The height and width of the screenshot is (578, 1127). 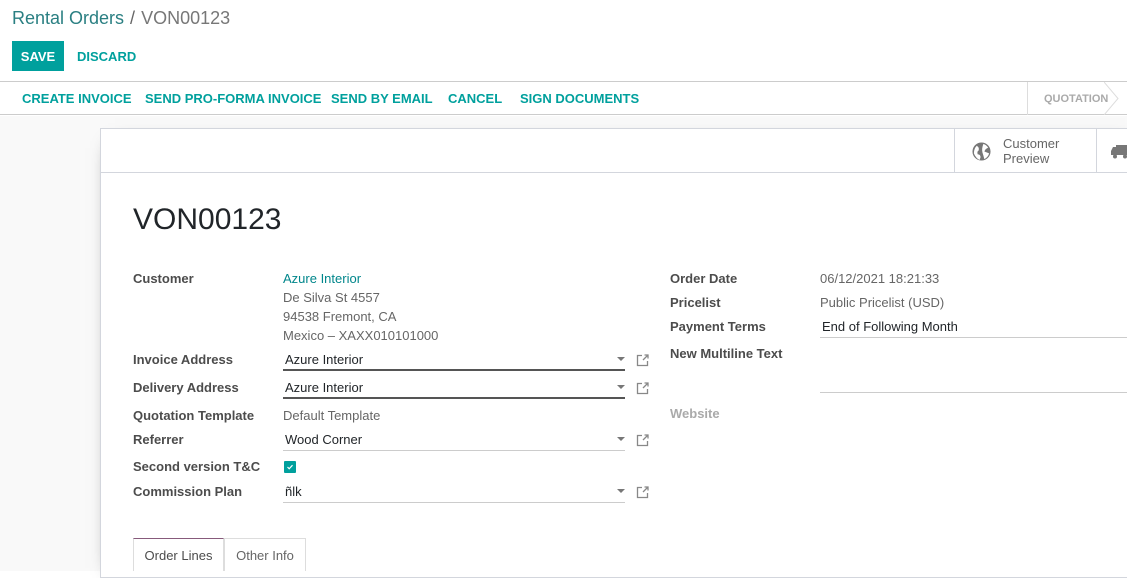 I want to click on new-multiline-text-label: New Multiline Text, so click(x=726, y=353).